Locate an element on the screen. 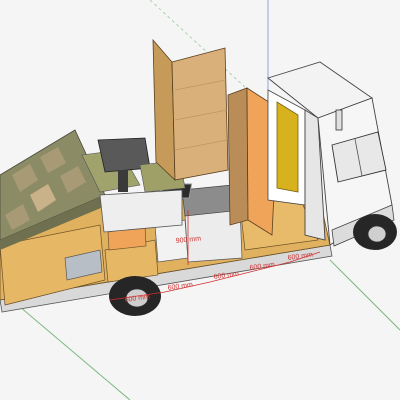 Image resolution: width=400 pixels, height=400 pixels. yellow-panel is located at coordinates (287, 147).